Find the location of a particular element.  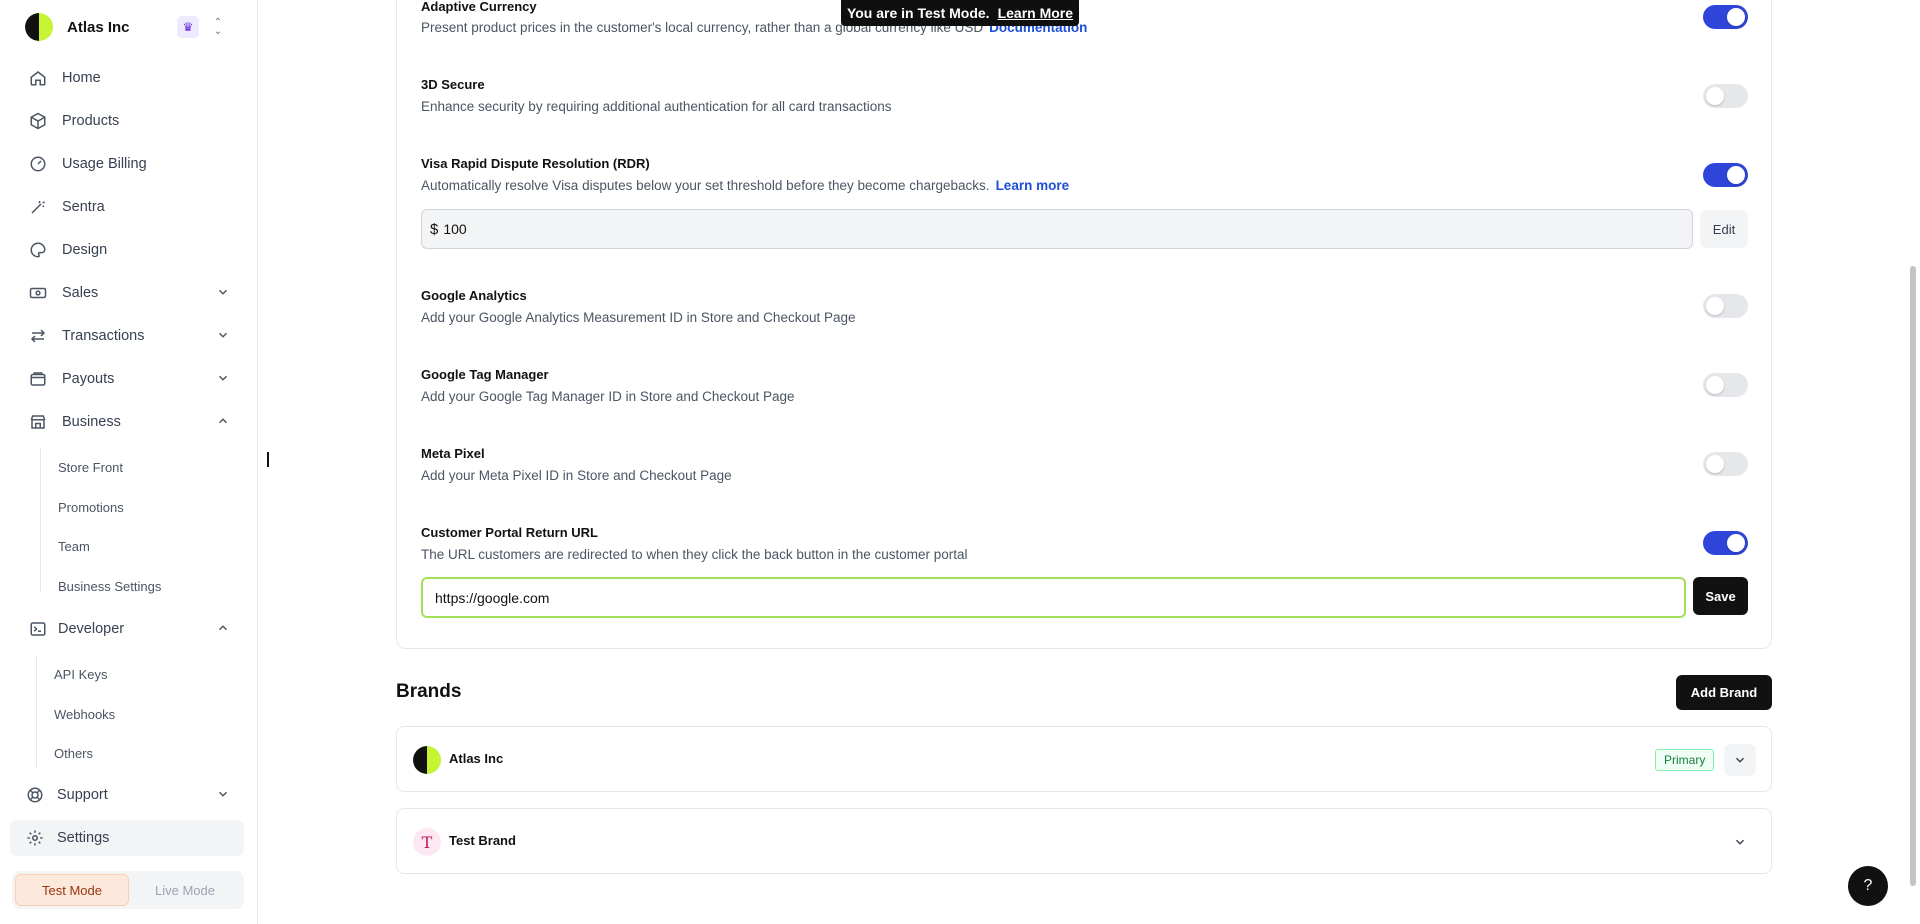

sidebar-item-payouts: Payouts is located at coordinates (127, 379).